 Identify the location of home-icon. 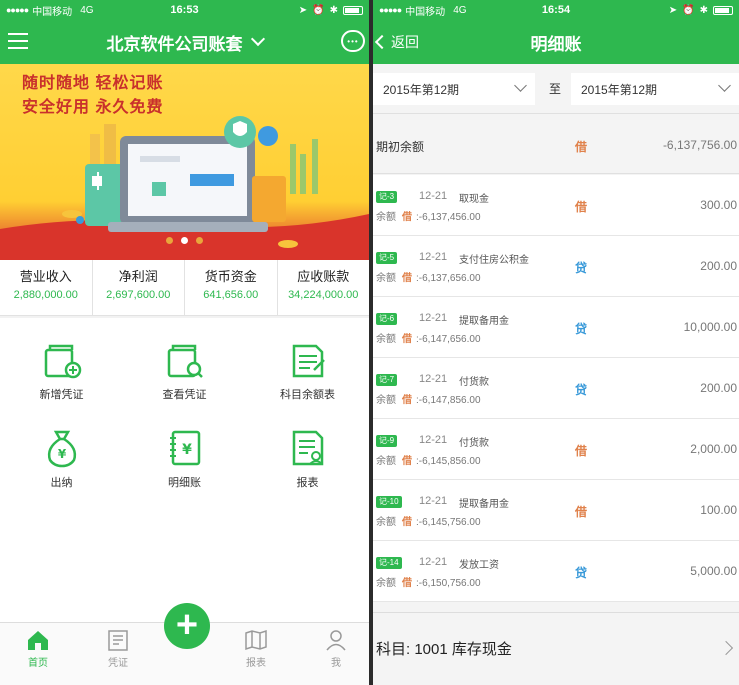
(38, 640).